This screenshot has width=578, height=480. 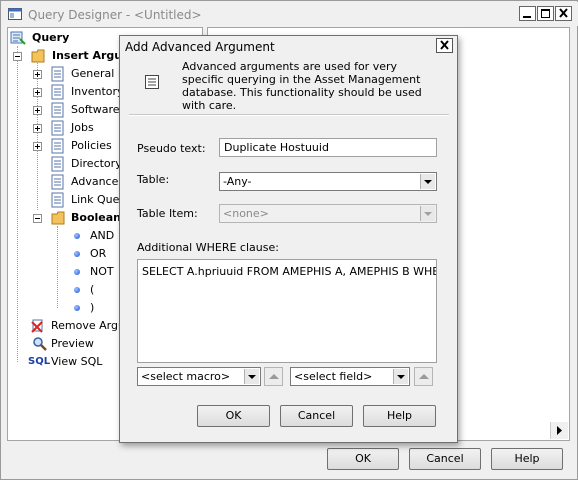 What do you see at coordinates (328, 213) in the screenshot?
I see `table-item-select: <none>` at bounding box center [328, 213].